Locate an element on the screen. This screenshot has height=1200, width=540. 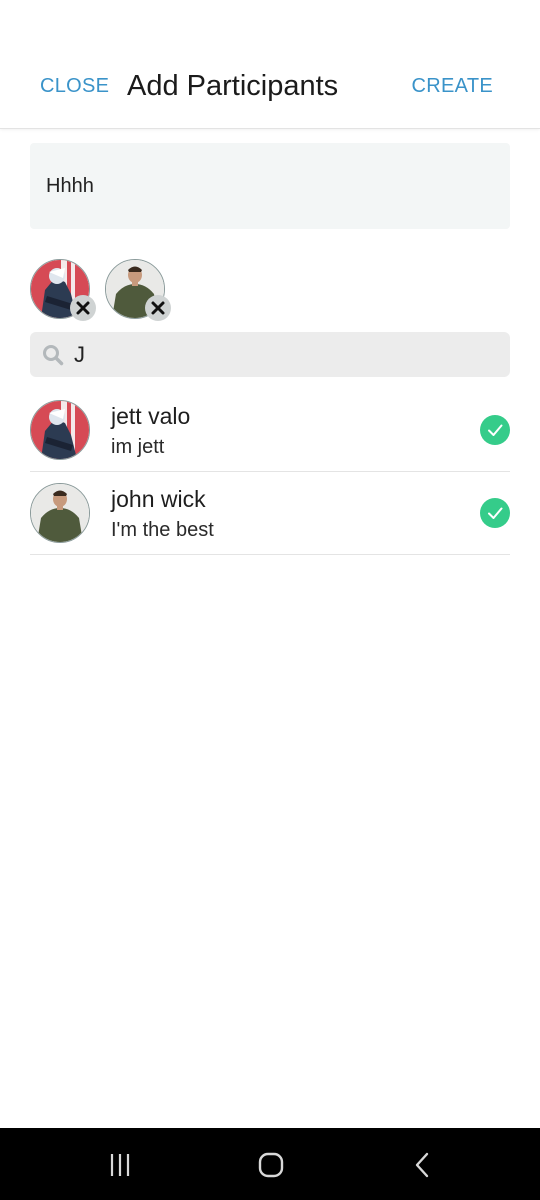
page-title: Add Participants is located at coordinates (233, 86).